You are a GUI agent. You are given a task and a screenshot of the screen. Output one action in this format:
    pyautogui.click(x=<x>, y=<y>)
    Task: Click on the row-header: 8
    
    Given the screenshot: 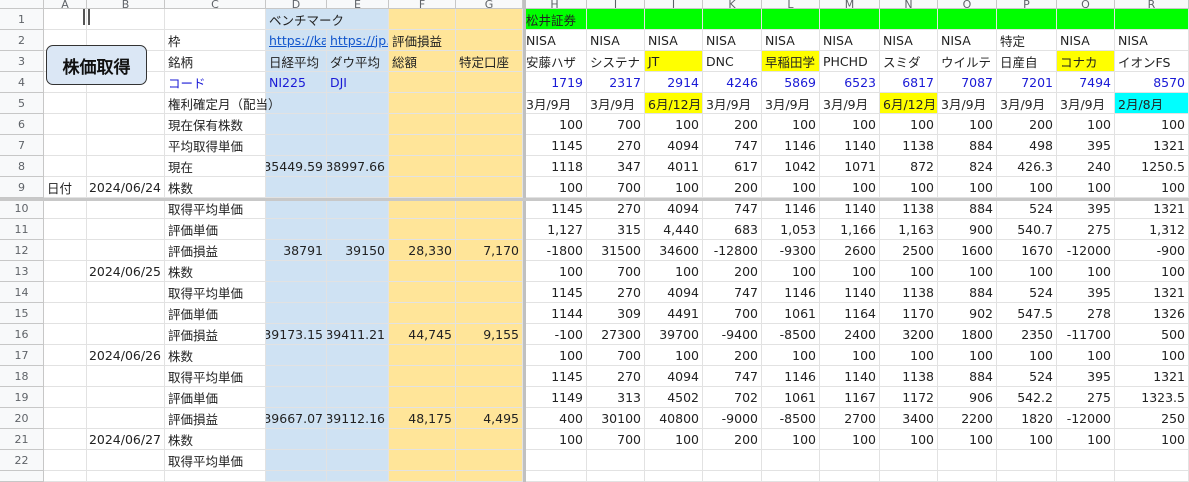 What is the action you would take?
    pyautogui.click(x=22, y=166)
    